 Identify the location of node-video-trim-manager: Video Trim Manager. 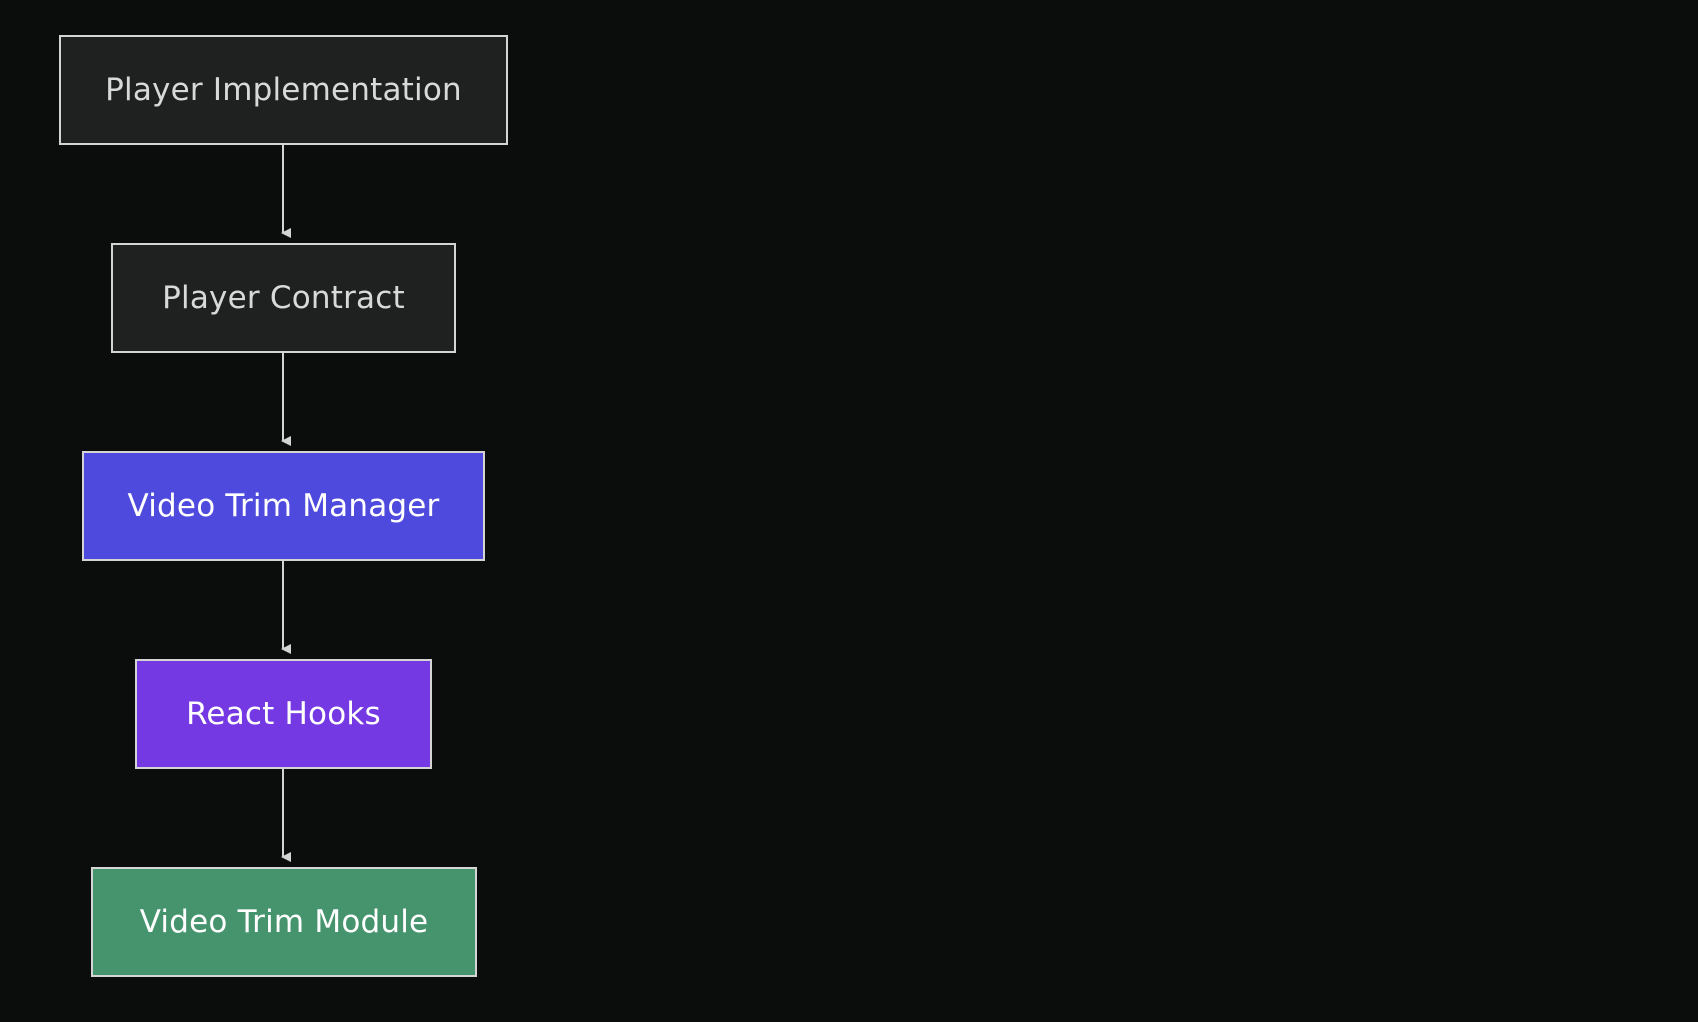
(283, 506).